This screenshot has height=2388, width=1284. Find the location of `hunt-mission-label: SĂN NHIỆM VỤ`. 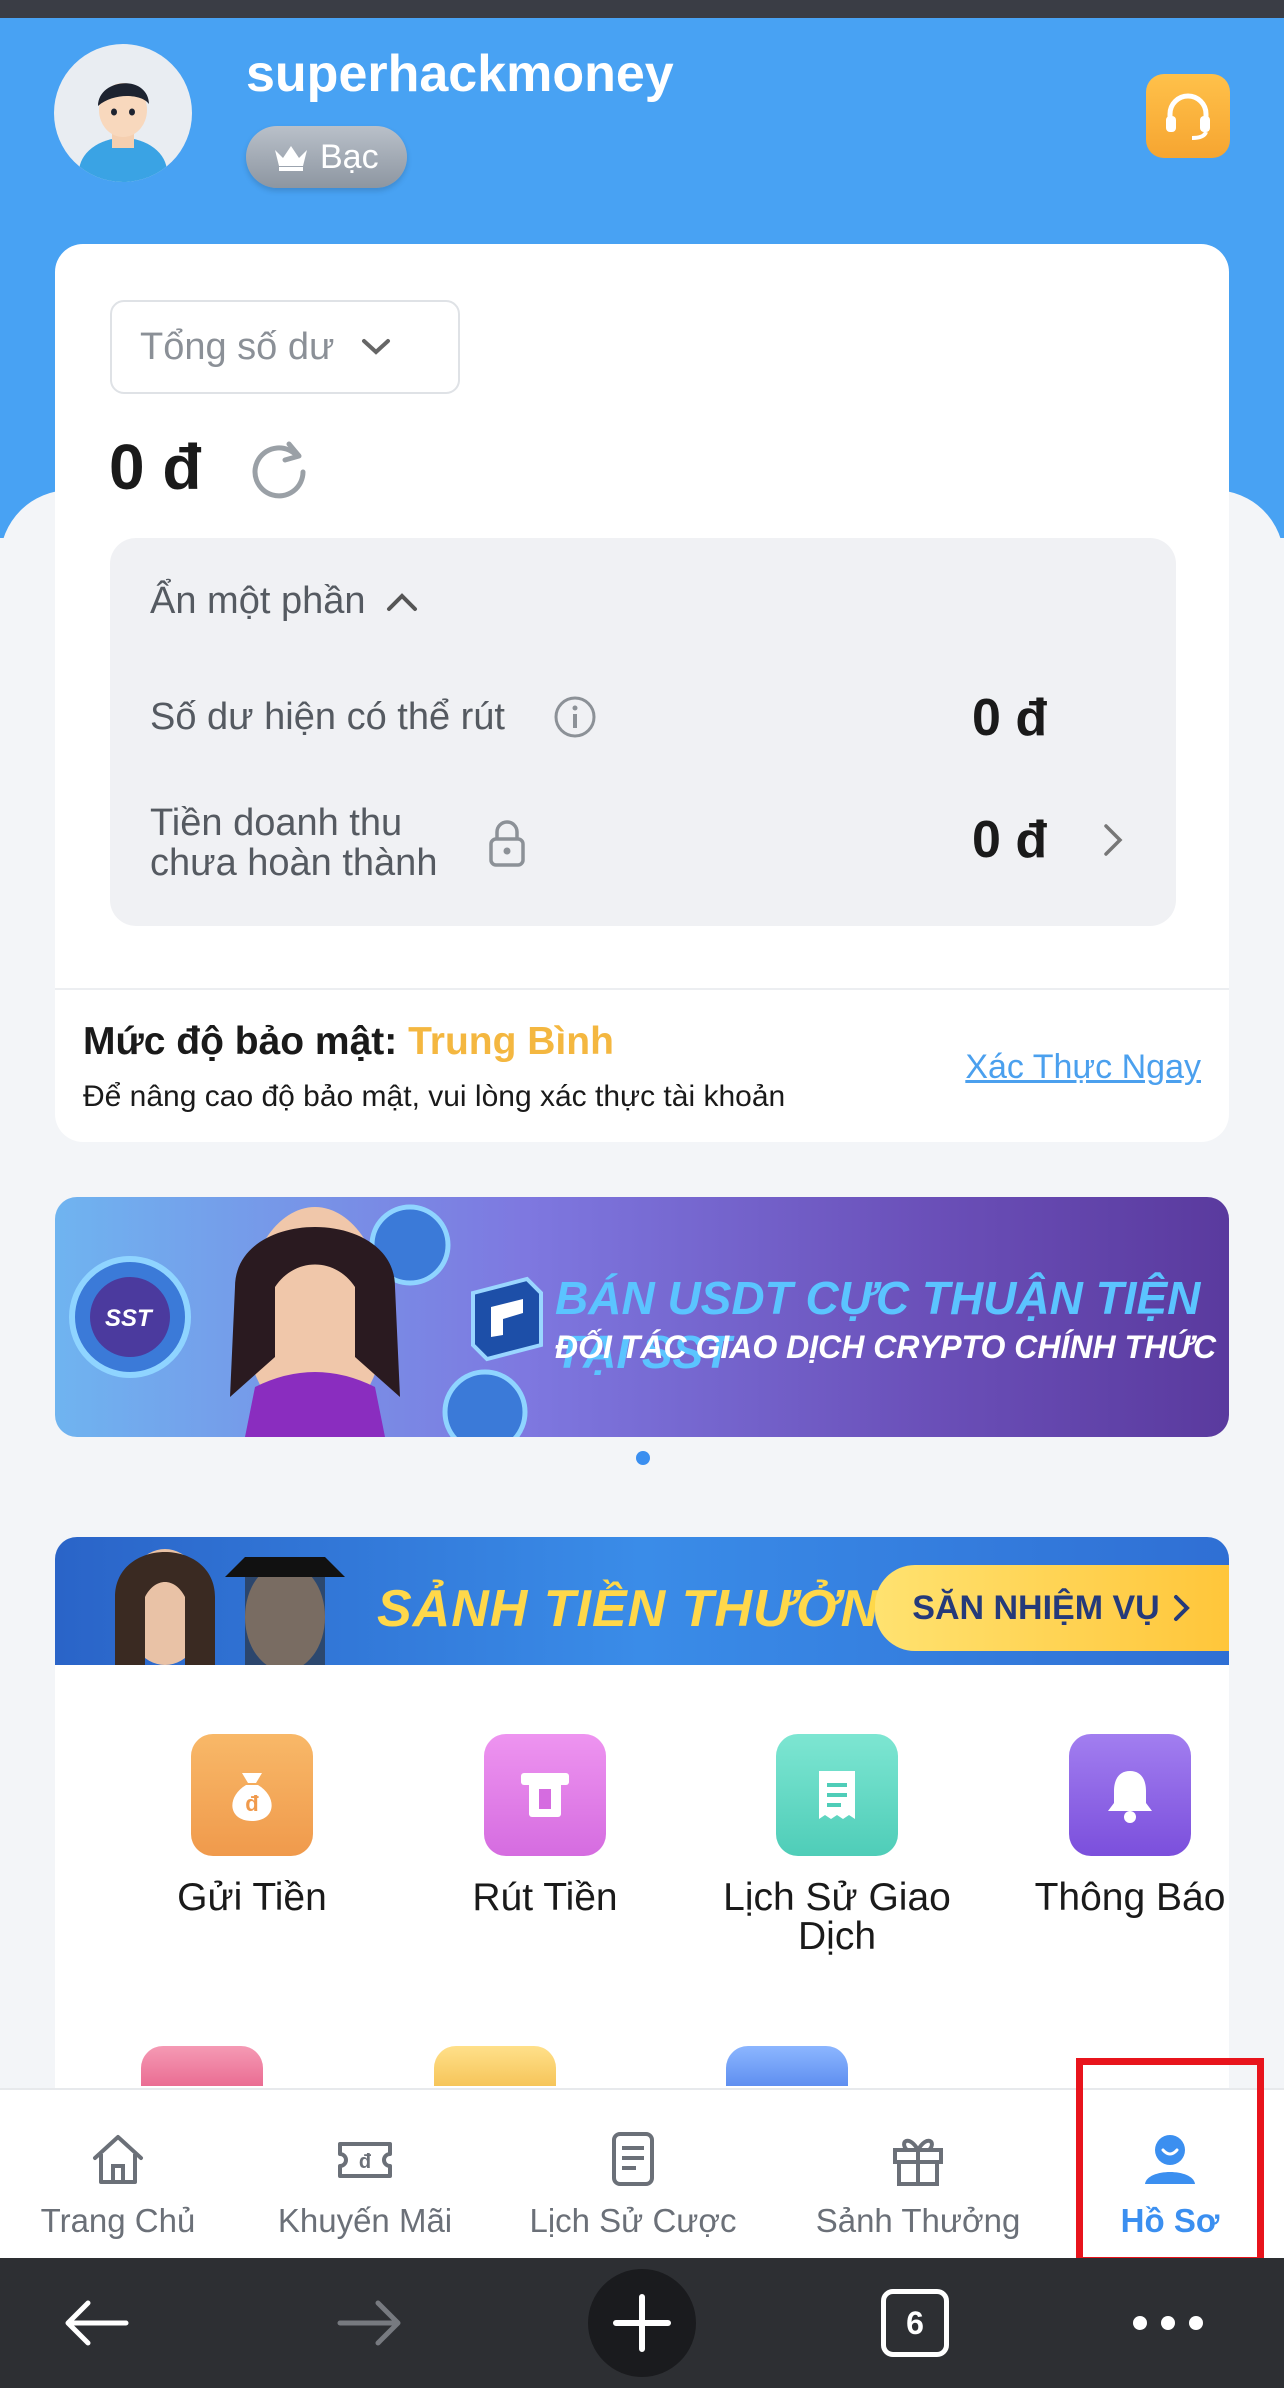

hunt-mission-label: SĂN NHIỆM VỤ is located at coordinates (1036, 1607).